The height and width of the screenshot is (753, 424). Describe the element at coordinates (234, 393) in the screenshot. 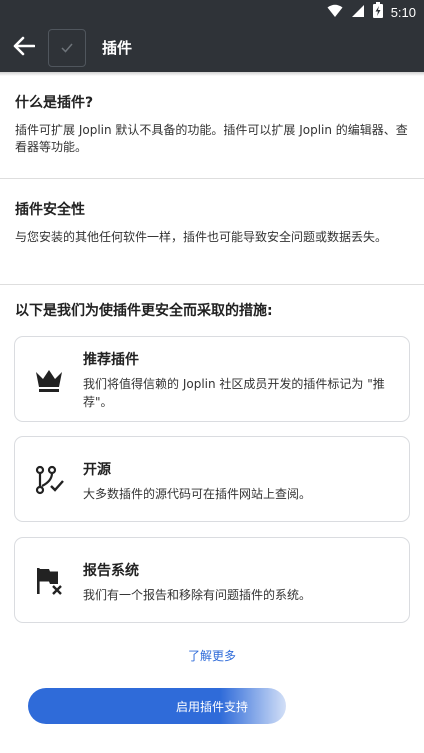

I see `card-description: 我们将值得信赖的 Joplin 社区成员开发的插件标记为 "推荐"。` at that location.